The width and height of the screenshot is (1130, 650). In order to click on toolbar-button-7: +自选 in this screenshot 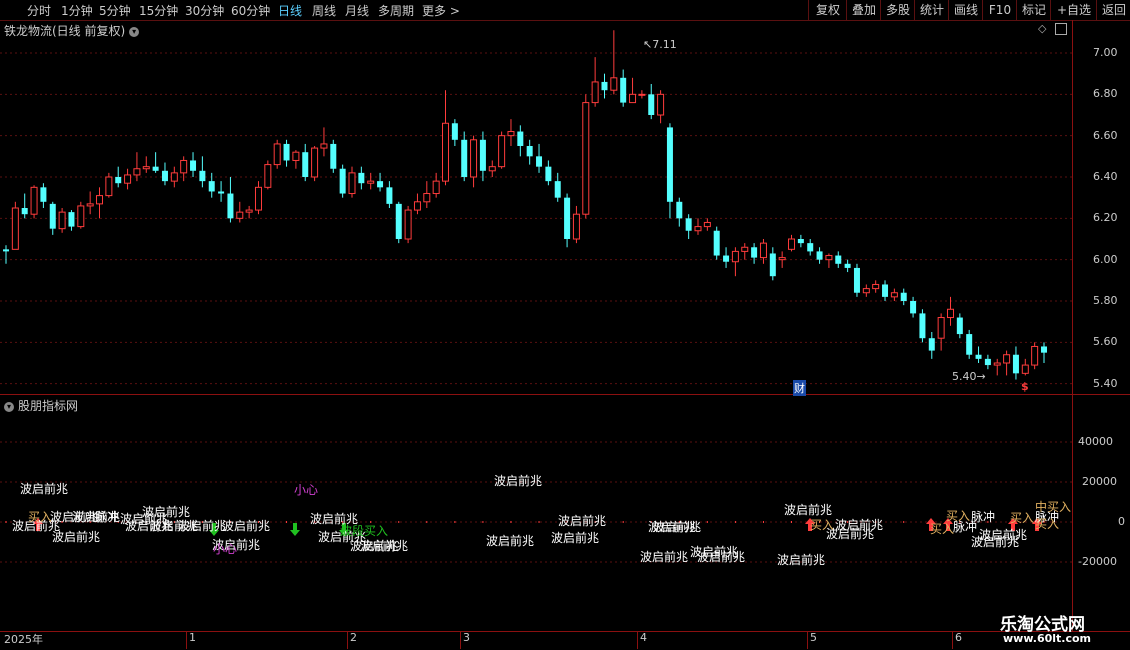, I will do `click(1073, 10)`.